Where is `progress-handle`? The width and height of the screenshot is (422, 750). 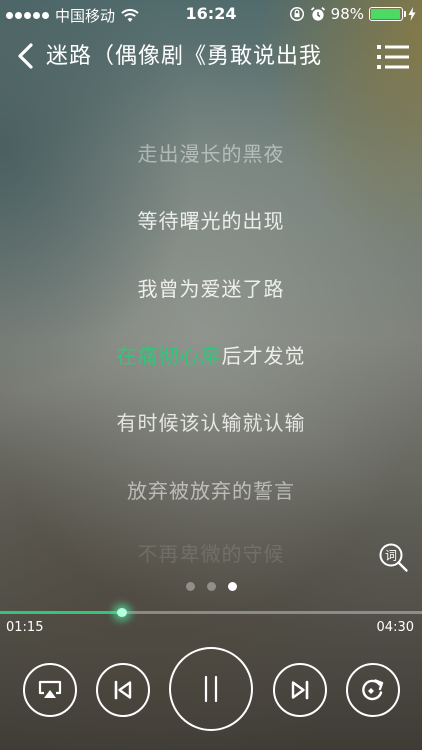 progress-handle is located at coordinates (122, 612).